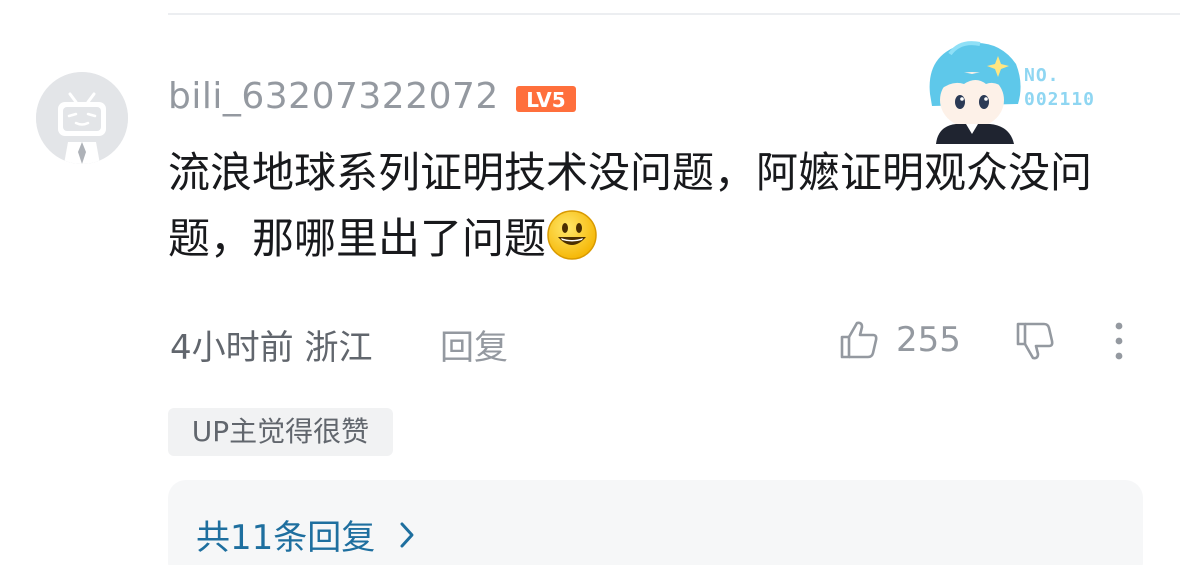 The width and height of the screenshot is (1180, 565). Describe the element at coordinates (1059, 88) in the screenshot. I see `fan-decoration-label: NO. 002110` at that location.